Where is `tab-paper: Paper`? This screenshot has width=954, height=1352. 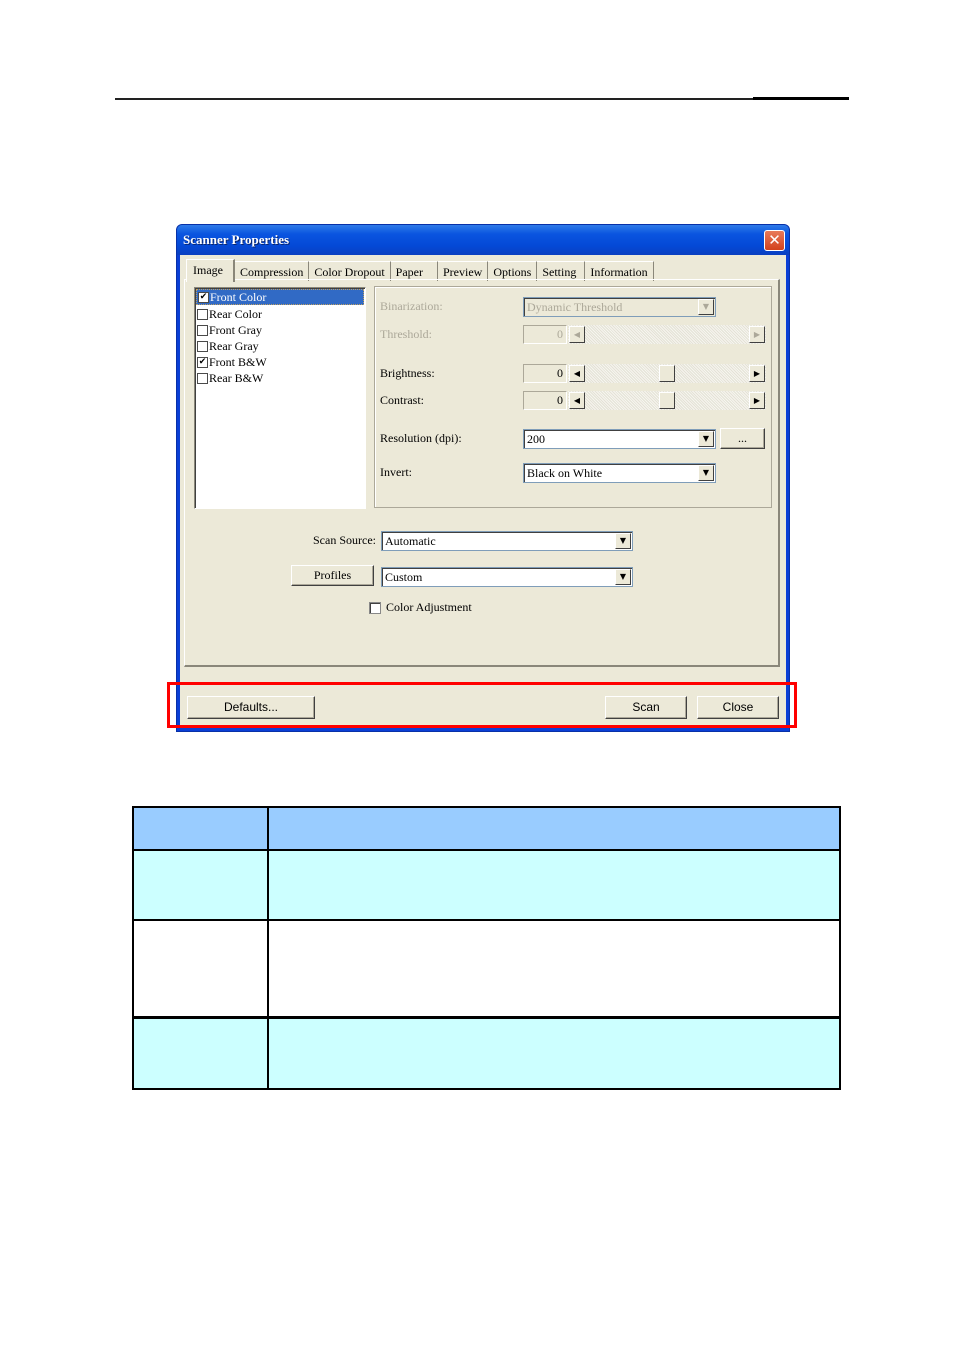
tab-paper: Paper is located at coordinates (414, 271).